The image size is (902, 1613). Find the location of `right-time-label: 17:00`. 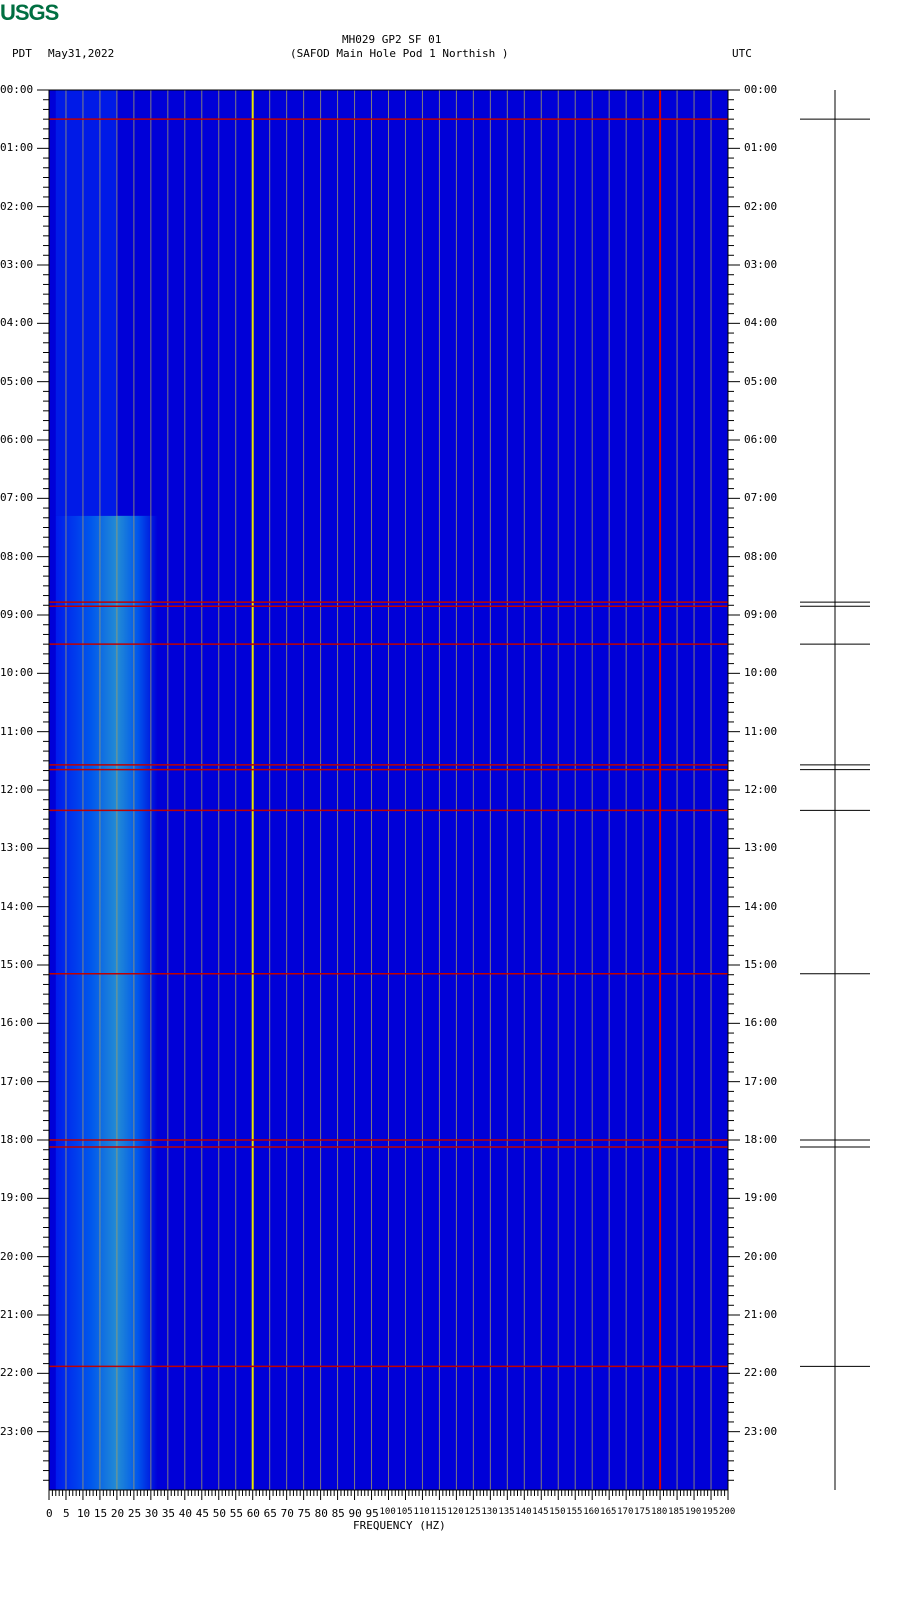

right-time-label: 17:00 is located at coordinates (761, 1081).